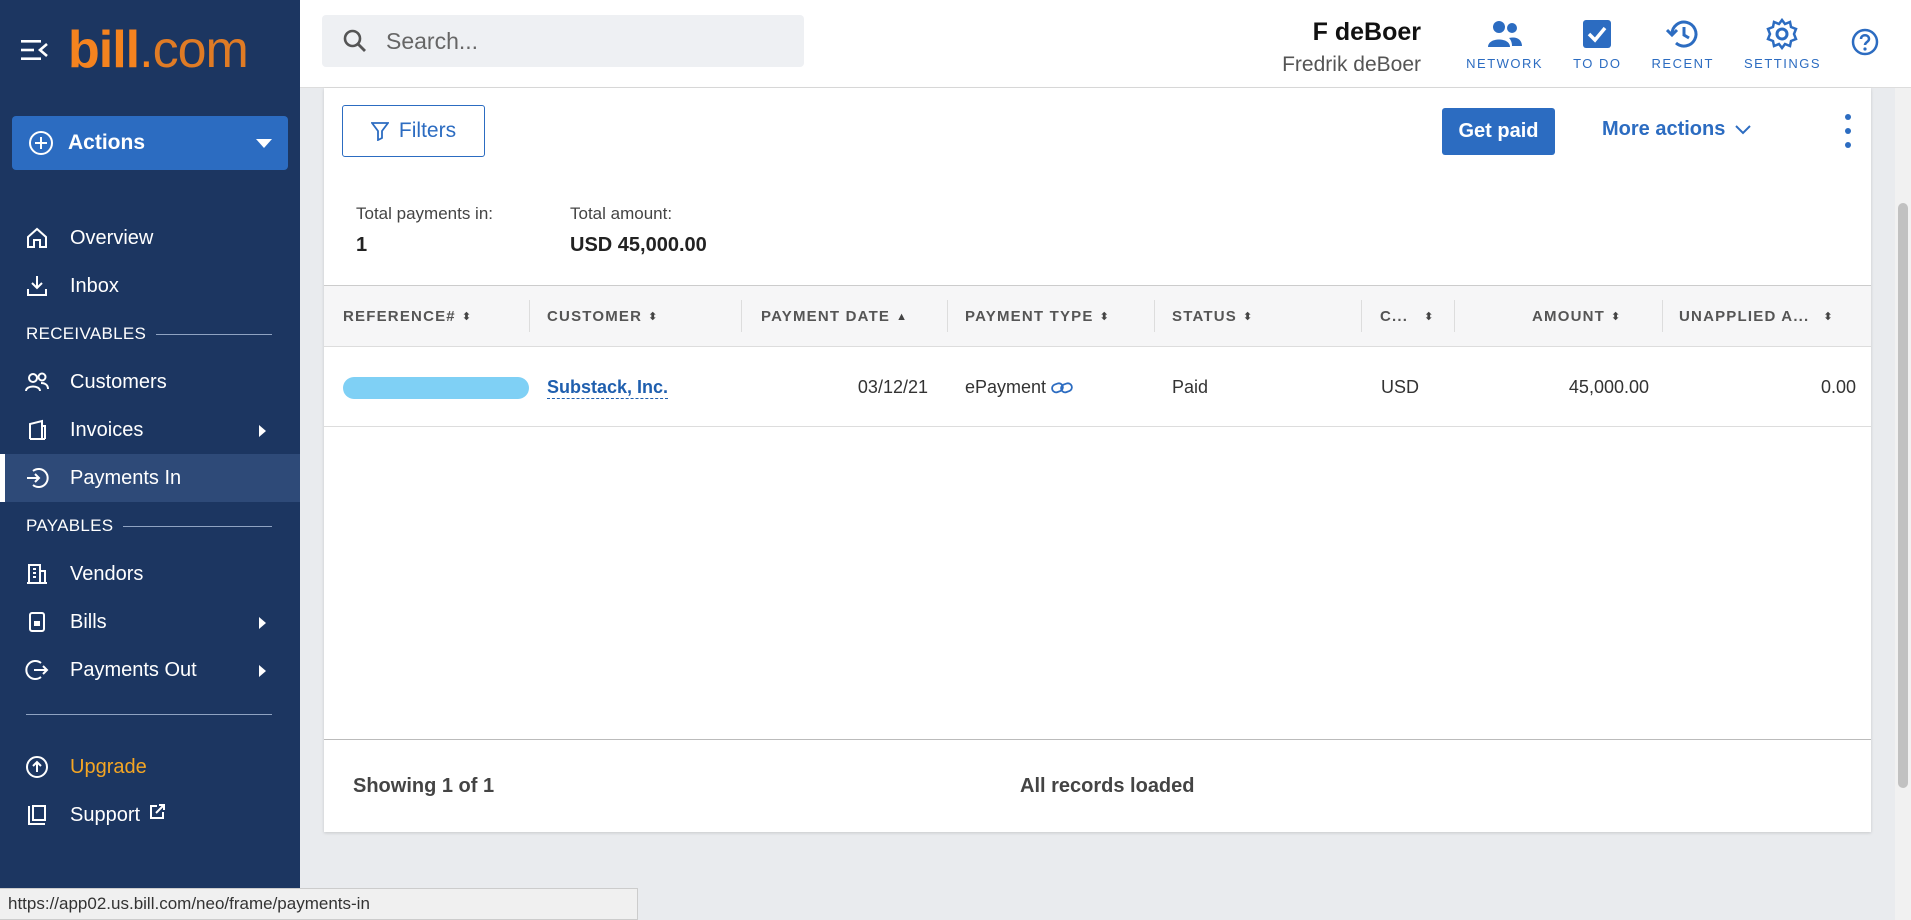  Describe the element at coordinates (262, 671) in the screenshot. I see `chevron-right-icon` at that location.